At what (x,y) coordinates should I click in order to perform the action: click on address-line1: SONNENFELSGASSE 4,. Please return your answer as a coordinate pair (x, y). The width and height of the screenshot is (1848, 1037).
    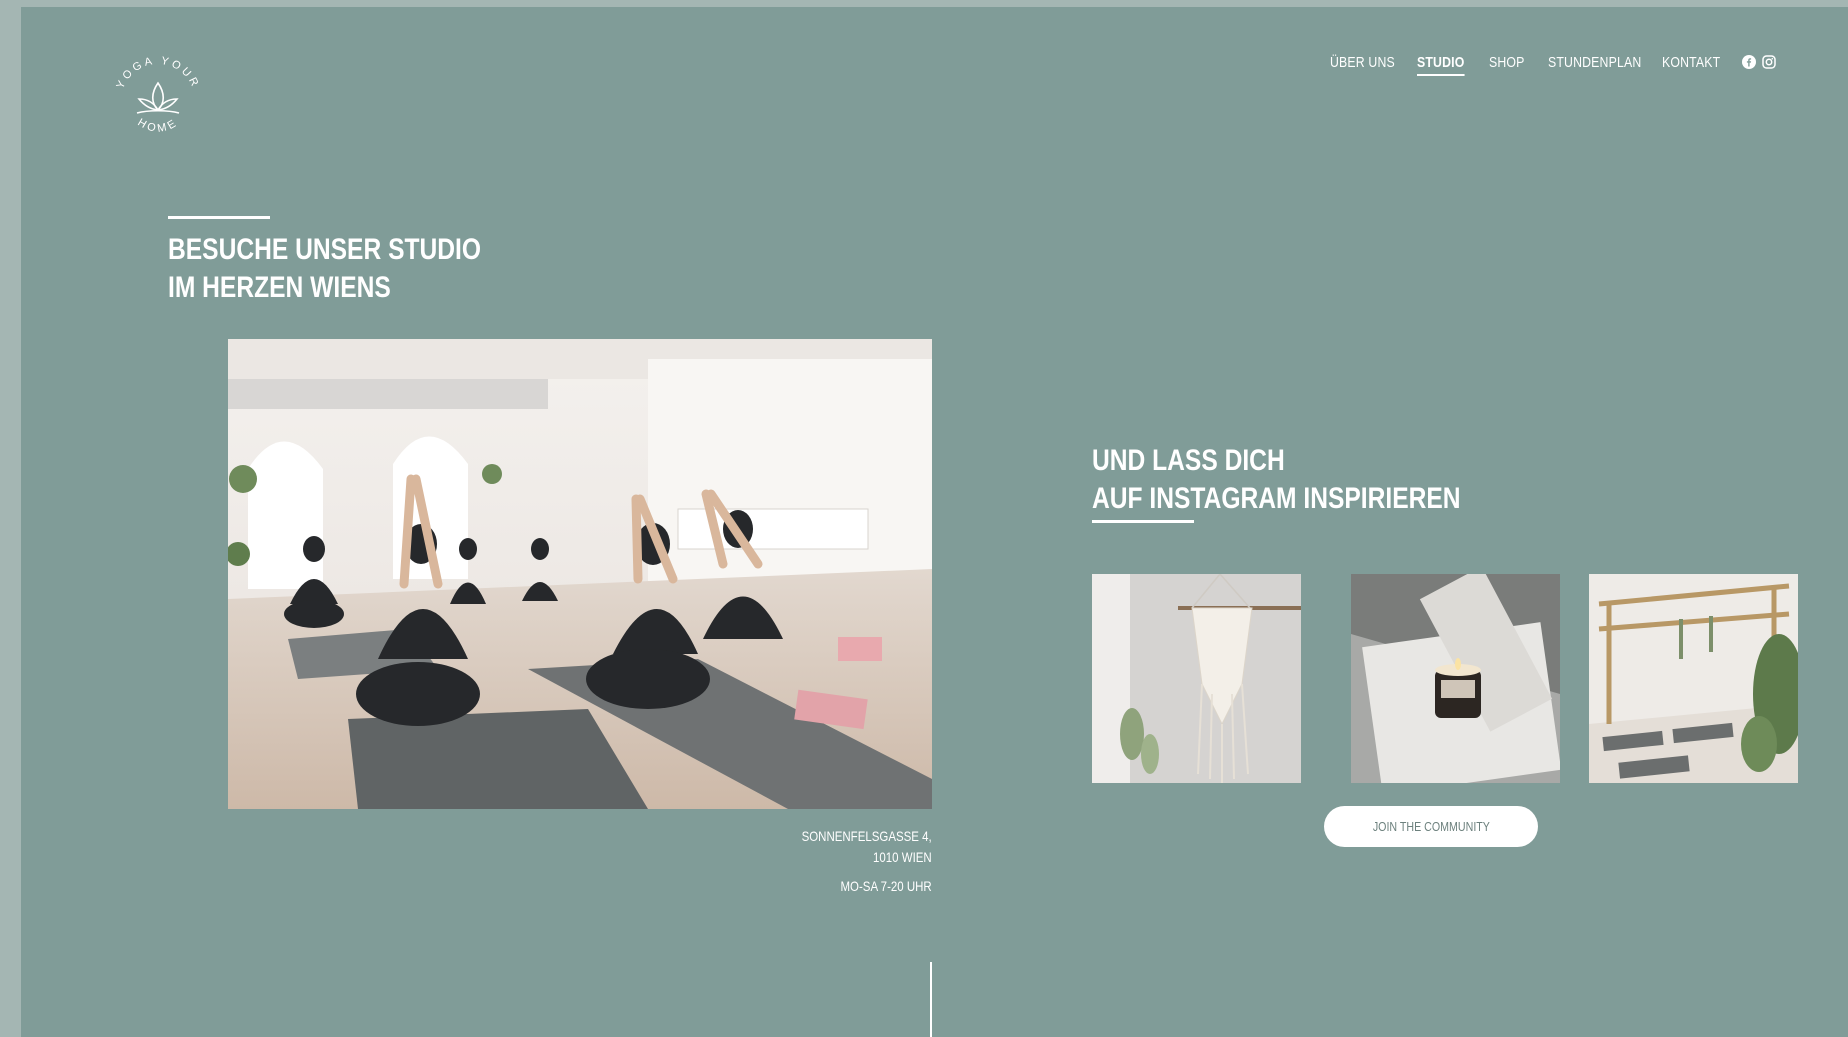
    Looking at the image, I should click on (866, 836).